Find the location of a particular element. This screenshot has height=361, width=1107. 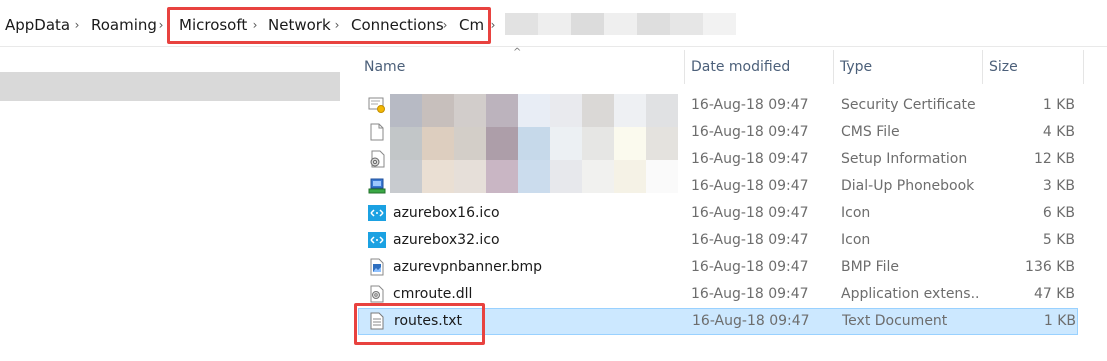

file-size: 136 KB is located at coordinates (1050, 267).